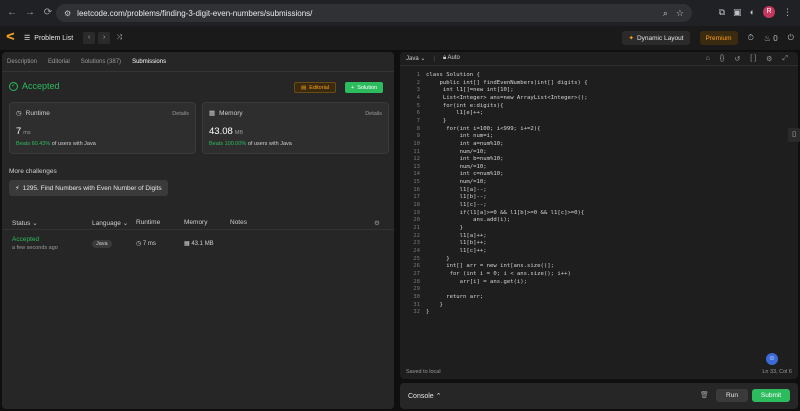 The image size is (800, 411). Describe the element at coordinates (416, 273) in the screenshot. I see `line-number: 27` at that location.